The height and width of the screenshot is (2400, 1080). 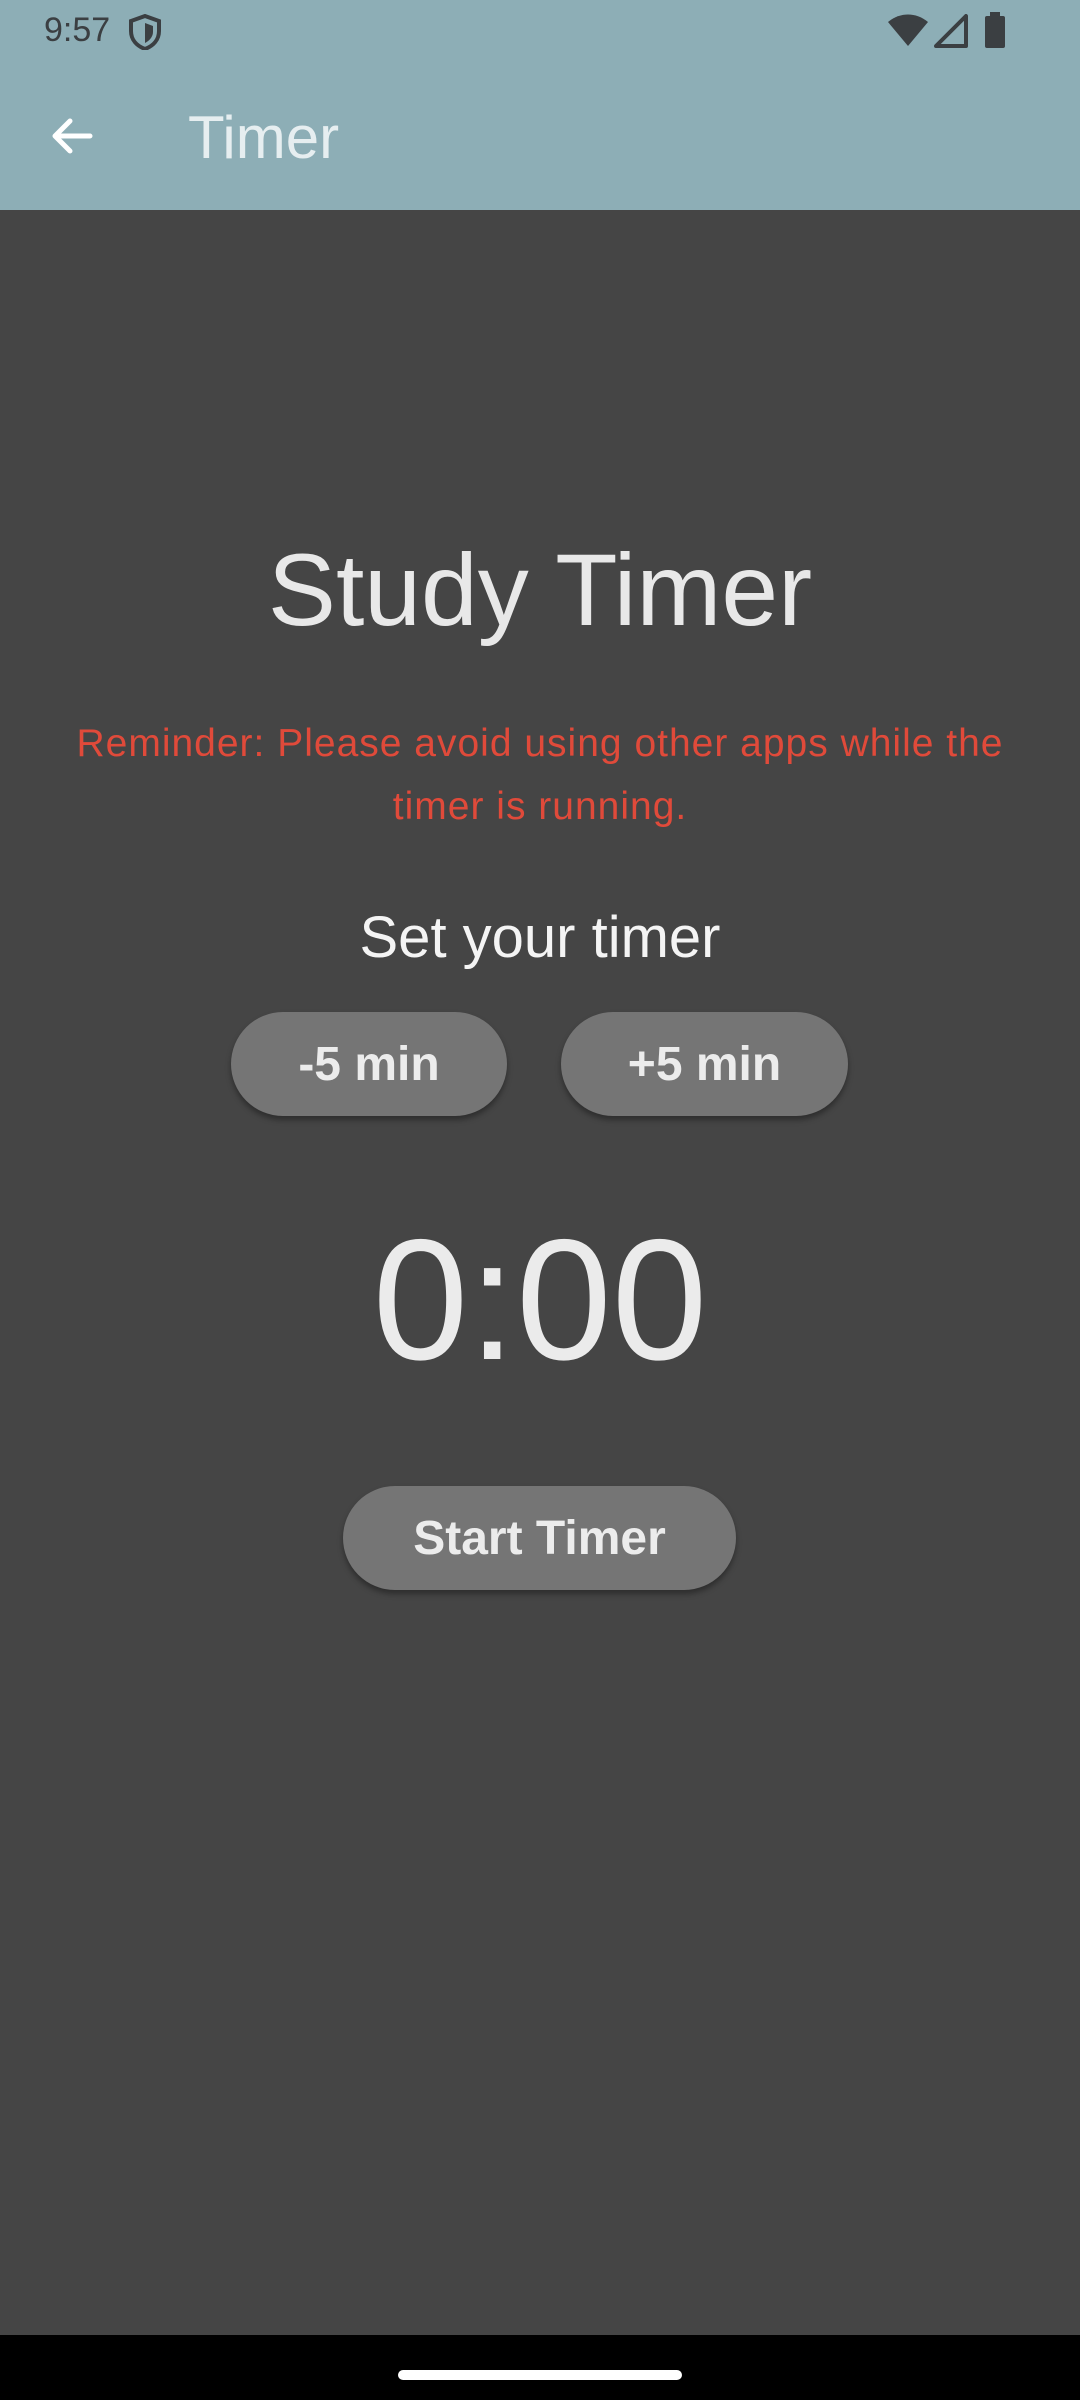 I want to click on back-button, so click(x=72, y=138).